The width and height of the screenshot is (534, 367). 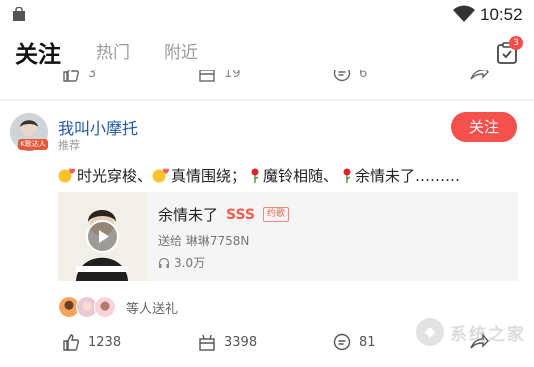 What do you see at coordinates (241, 214) in the screenshot?
I see `song-score: SSS` at bounding box center [241, 214].